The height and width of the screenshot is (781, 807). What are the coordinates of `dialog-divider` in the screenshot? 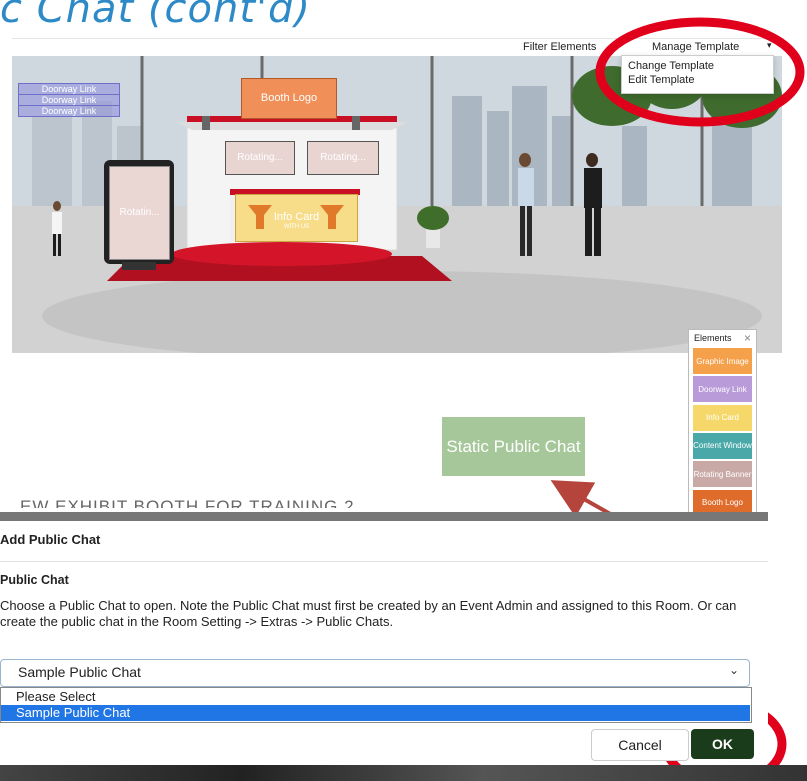 It's located at (384, 561).